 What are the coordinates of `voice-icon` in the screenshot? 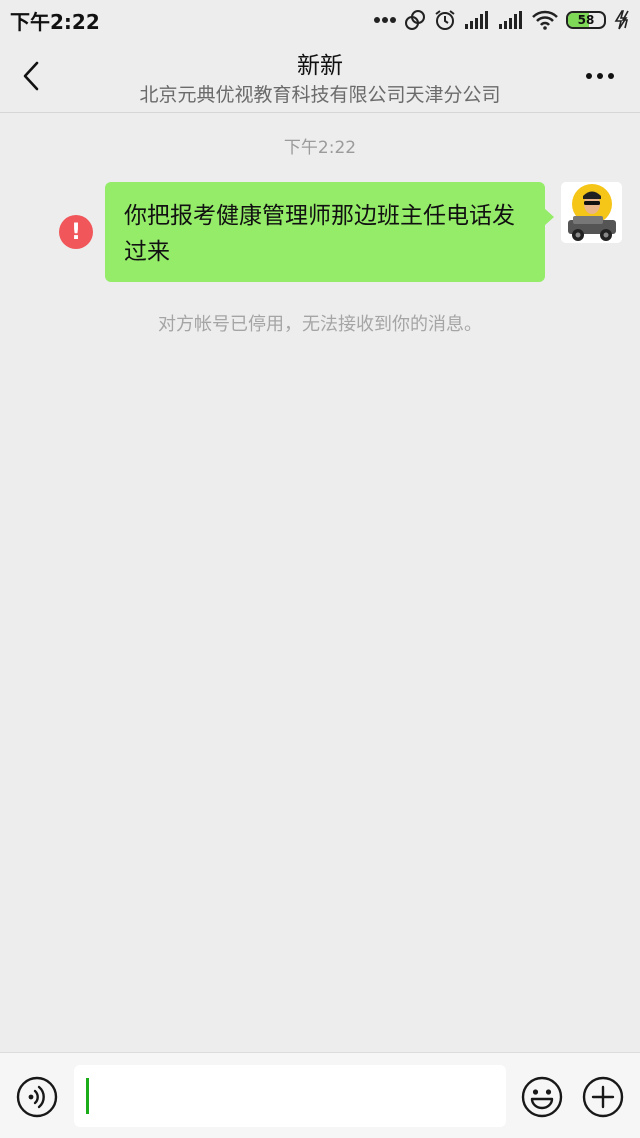 It's located at (37, 1097).